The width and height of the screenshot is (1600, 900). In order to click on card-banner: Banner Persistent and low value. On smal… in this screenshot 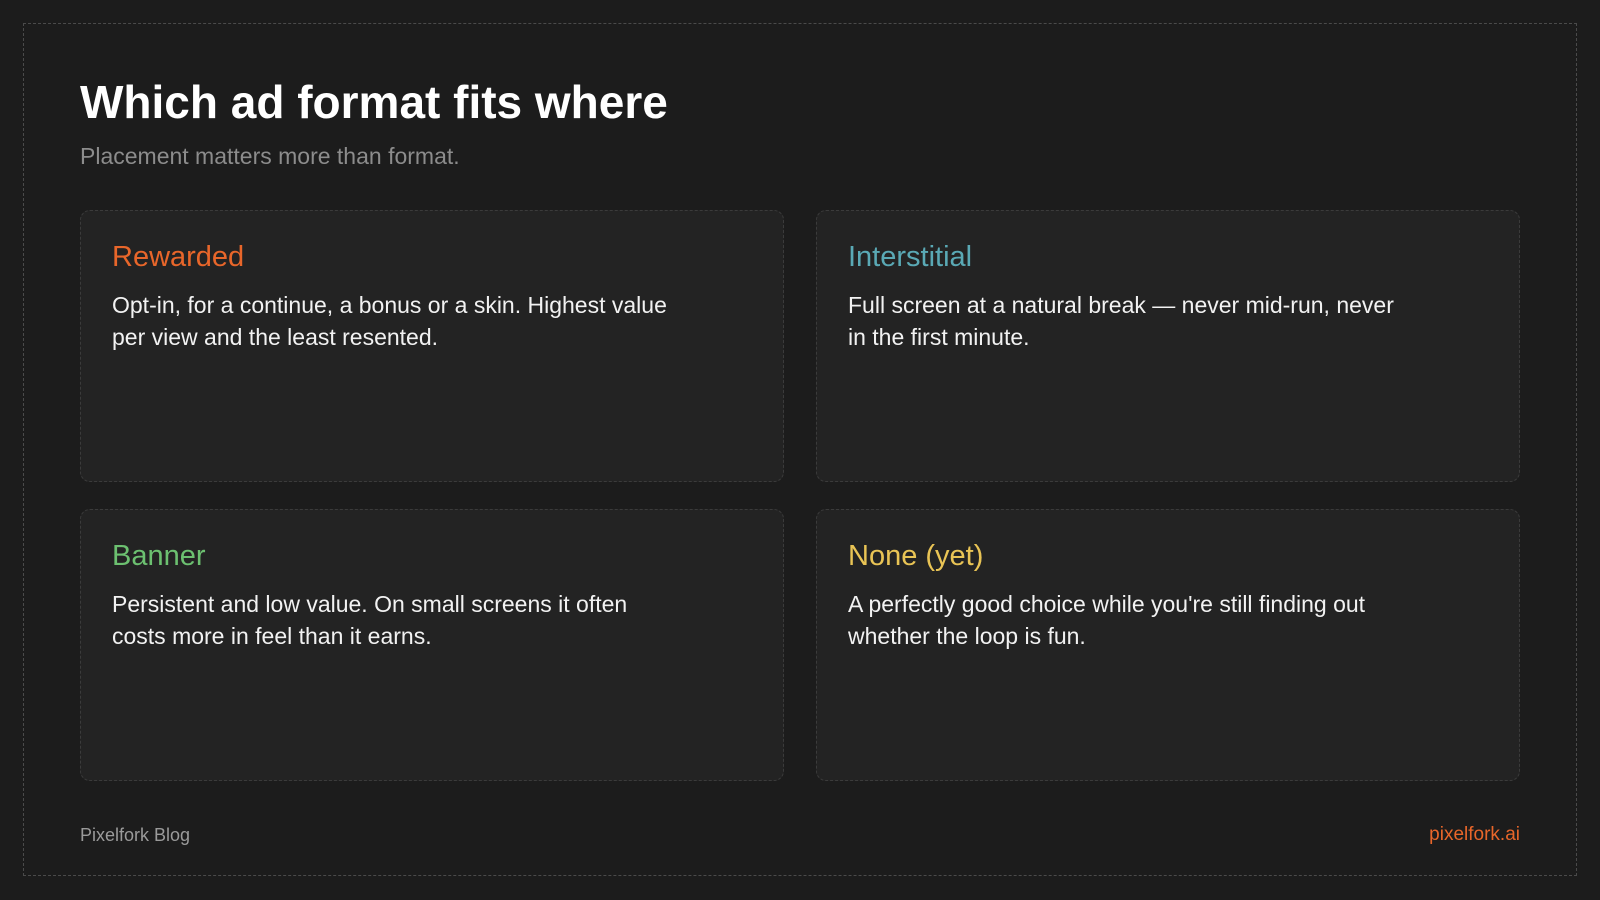, I will do `click(432, 645)`.